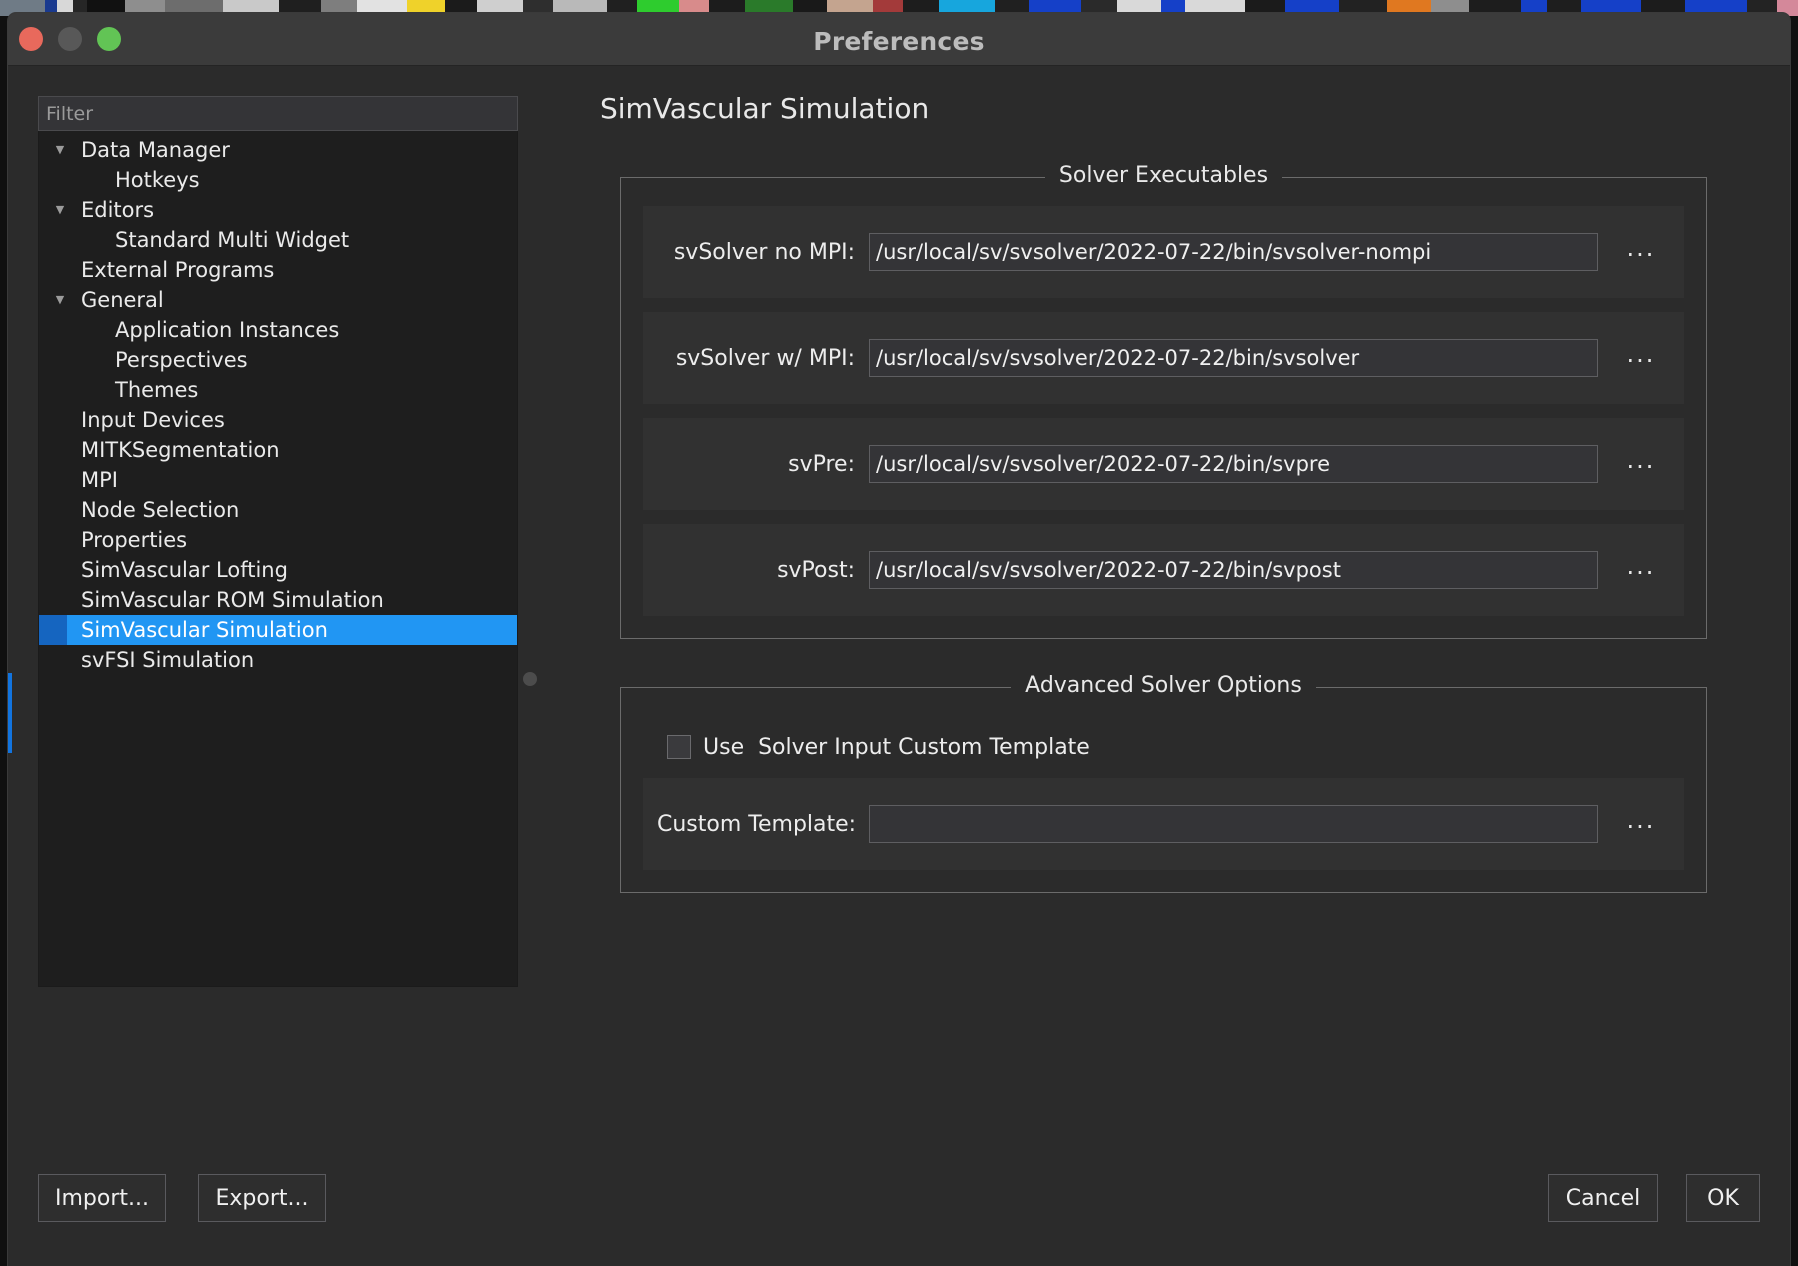 The width and height of the screenshot is (1798, 1266). Describe the element at coordinates (227, 330) in the screenshot. I see `sidebar-item-label: Application Instances` at that location.